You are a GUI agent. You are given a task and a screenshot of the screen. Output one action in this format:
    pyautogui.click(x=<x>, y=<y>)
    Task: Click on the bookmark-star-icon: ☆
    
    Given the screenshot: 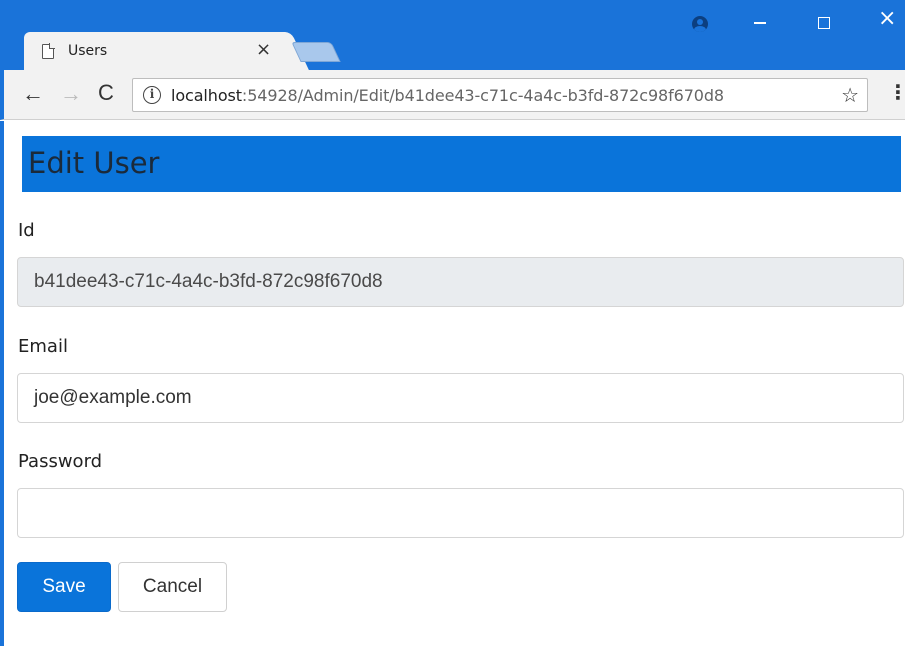 What is the action you would take?
    pyautogui.click(x=850, y=95)
    